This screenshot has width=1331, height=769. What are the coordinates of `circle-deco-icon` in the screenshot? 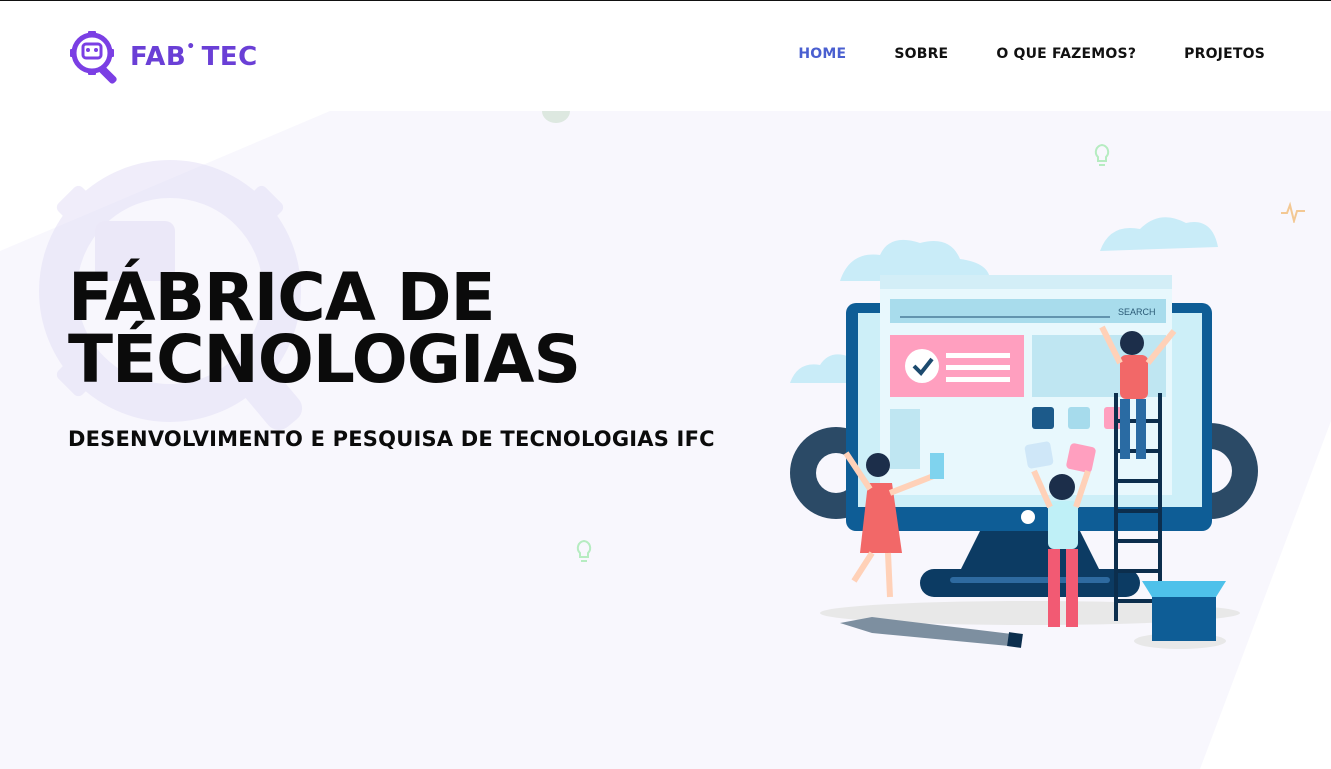 It's located at (556, 117).